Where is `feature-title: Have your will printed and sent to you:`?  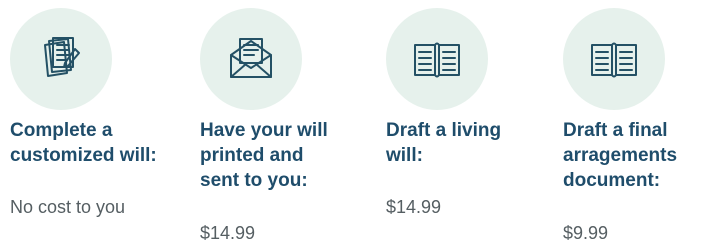
feature-title: Have your will printed and sent to you: is located at coordinates (264, 155).